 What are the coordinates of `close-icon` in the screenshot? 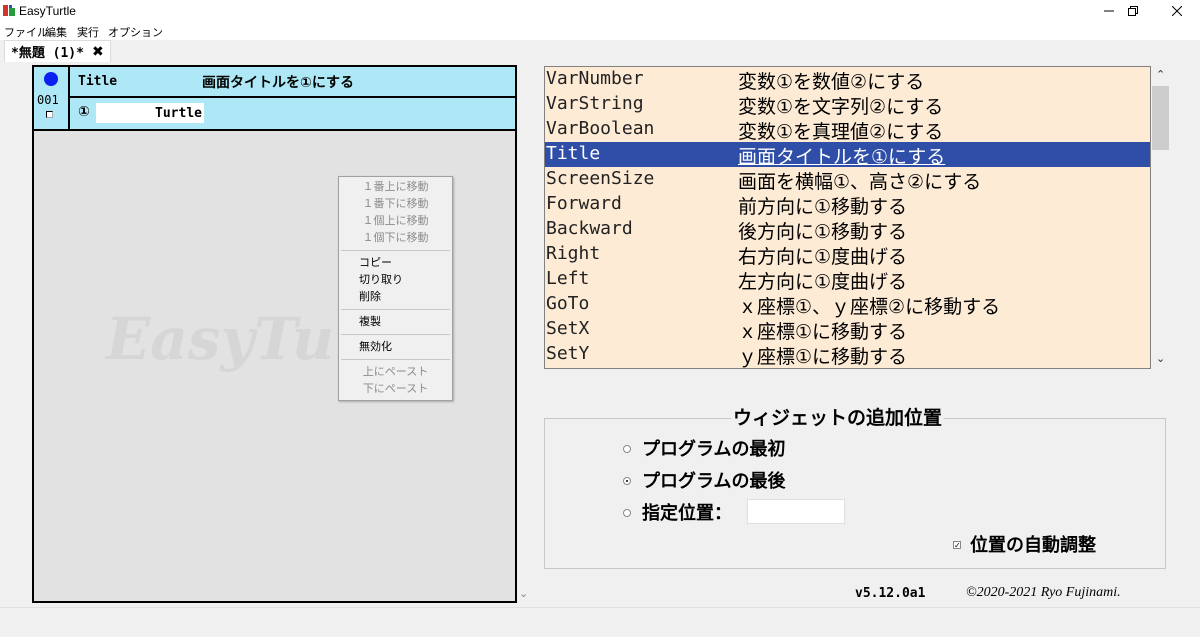 It's located at (1177, 11).